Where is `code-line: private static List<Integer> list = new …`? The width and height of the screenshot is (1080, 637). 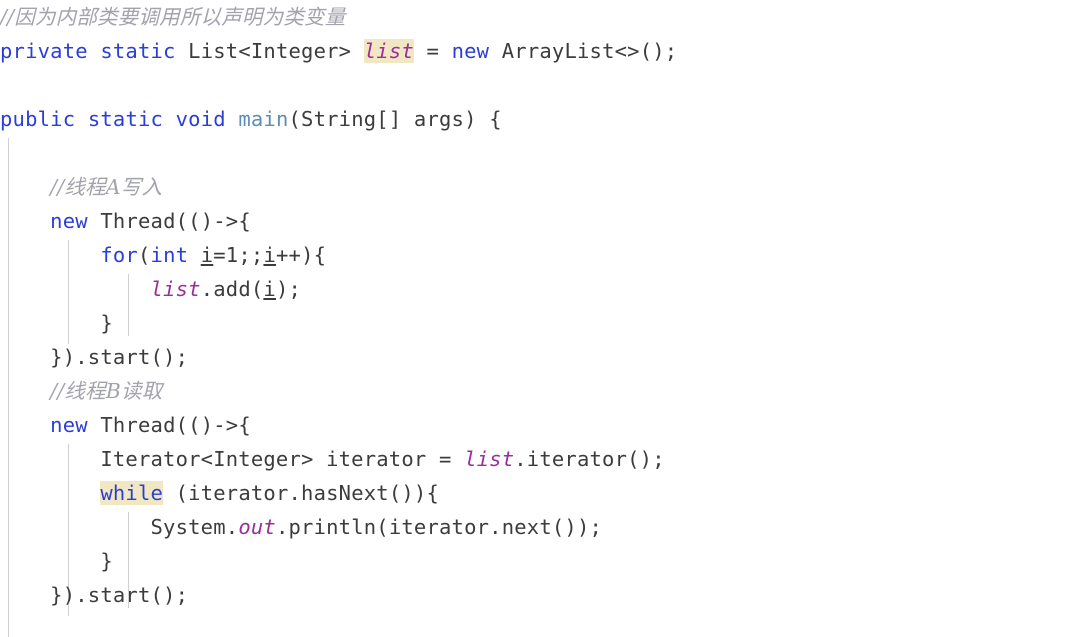 code-line: private static List<Integer> list = new … is located at coordinates (540, 51).